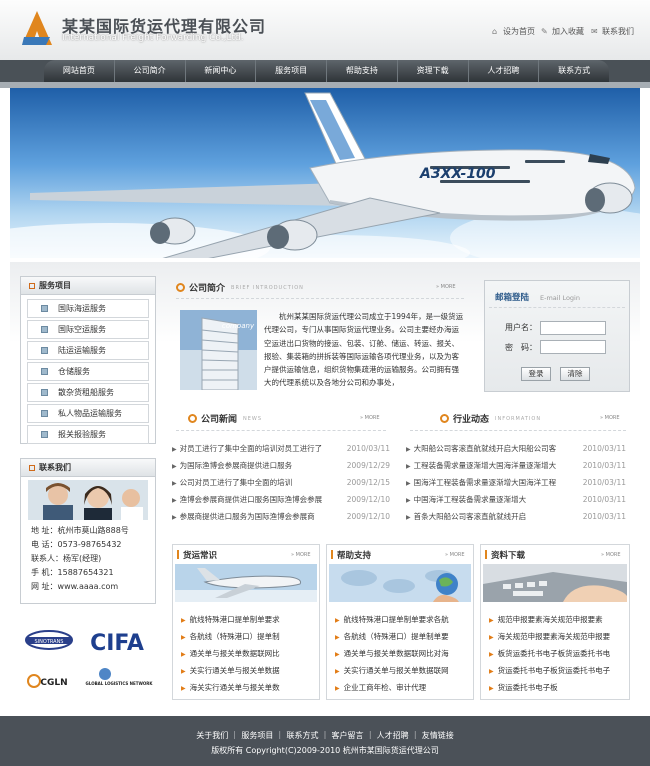 The width and height of the screenshot is (650, 766). What do you see at coordinates (88, 371) in the screenshot?
I see `service-item: 仓储服务` at bounding box center [88, 371].